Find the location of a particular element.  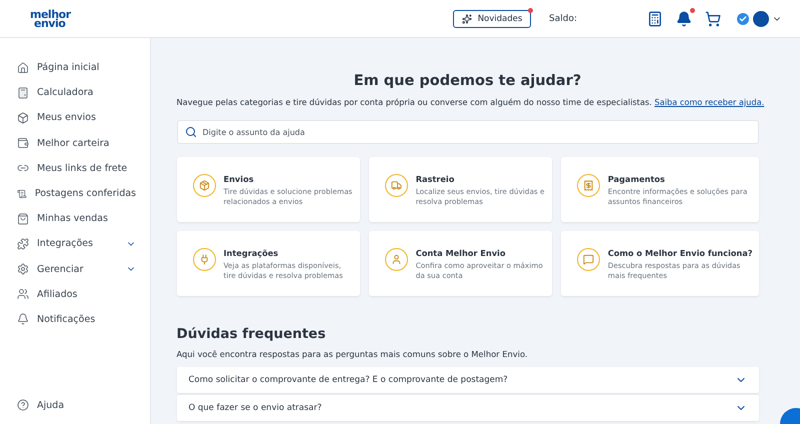

search-icon is located at coordinates (190, 132).